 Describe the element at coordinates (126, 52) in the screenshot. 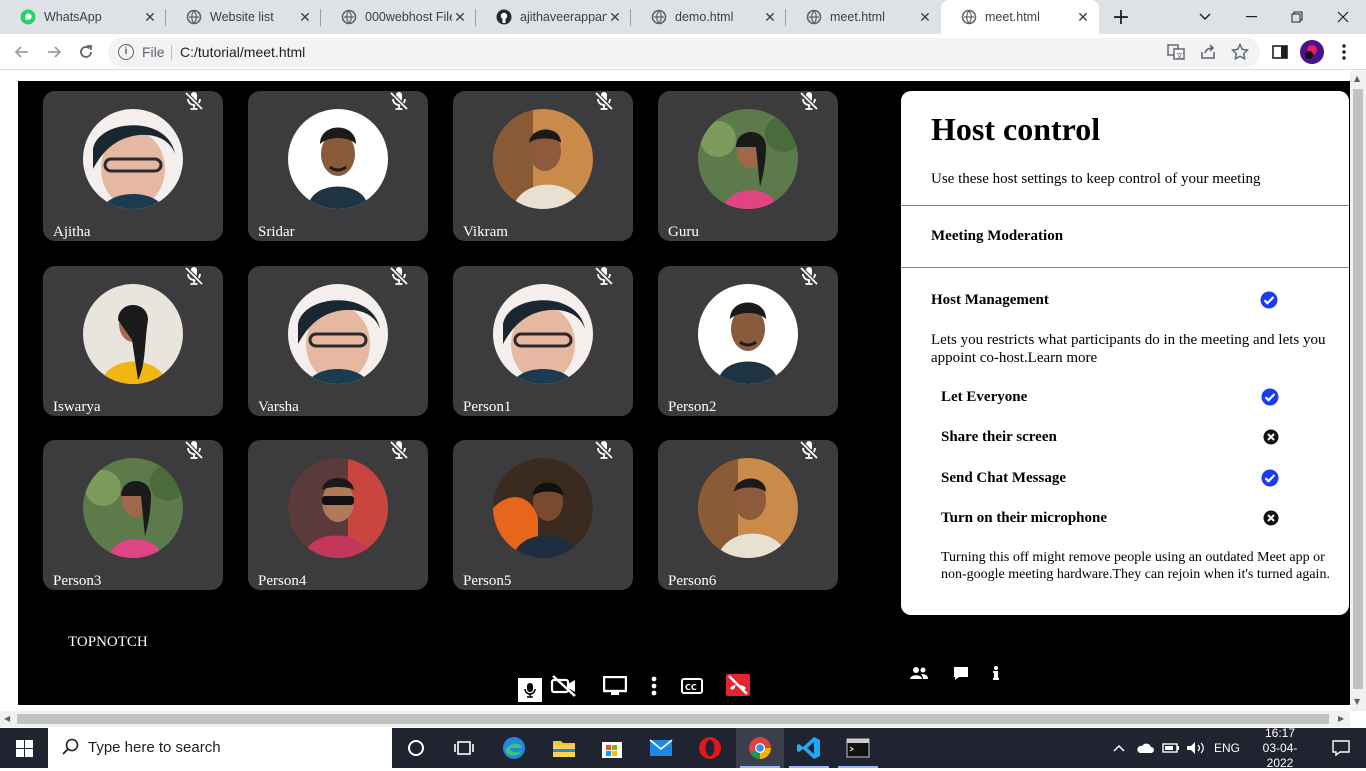

I see `info-icon: i` at that location.